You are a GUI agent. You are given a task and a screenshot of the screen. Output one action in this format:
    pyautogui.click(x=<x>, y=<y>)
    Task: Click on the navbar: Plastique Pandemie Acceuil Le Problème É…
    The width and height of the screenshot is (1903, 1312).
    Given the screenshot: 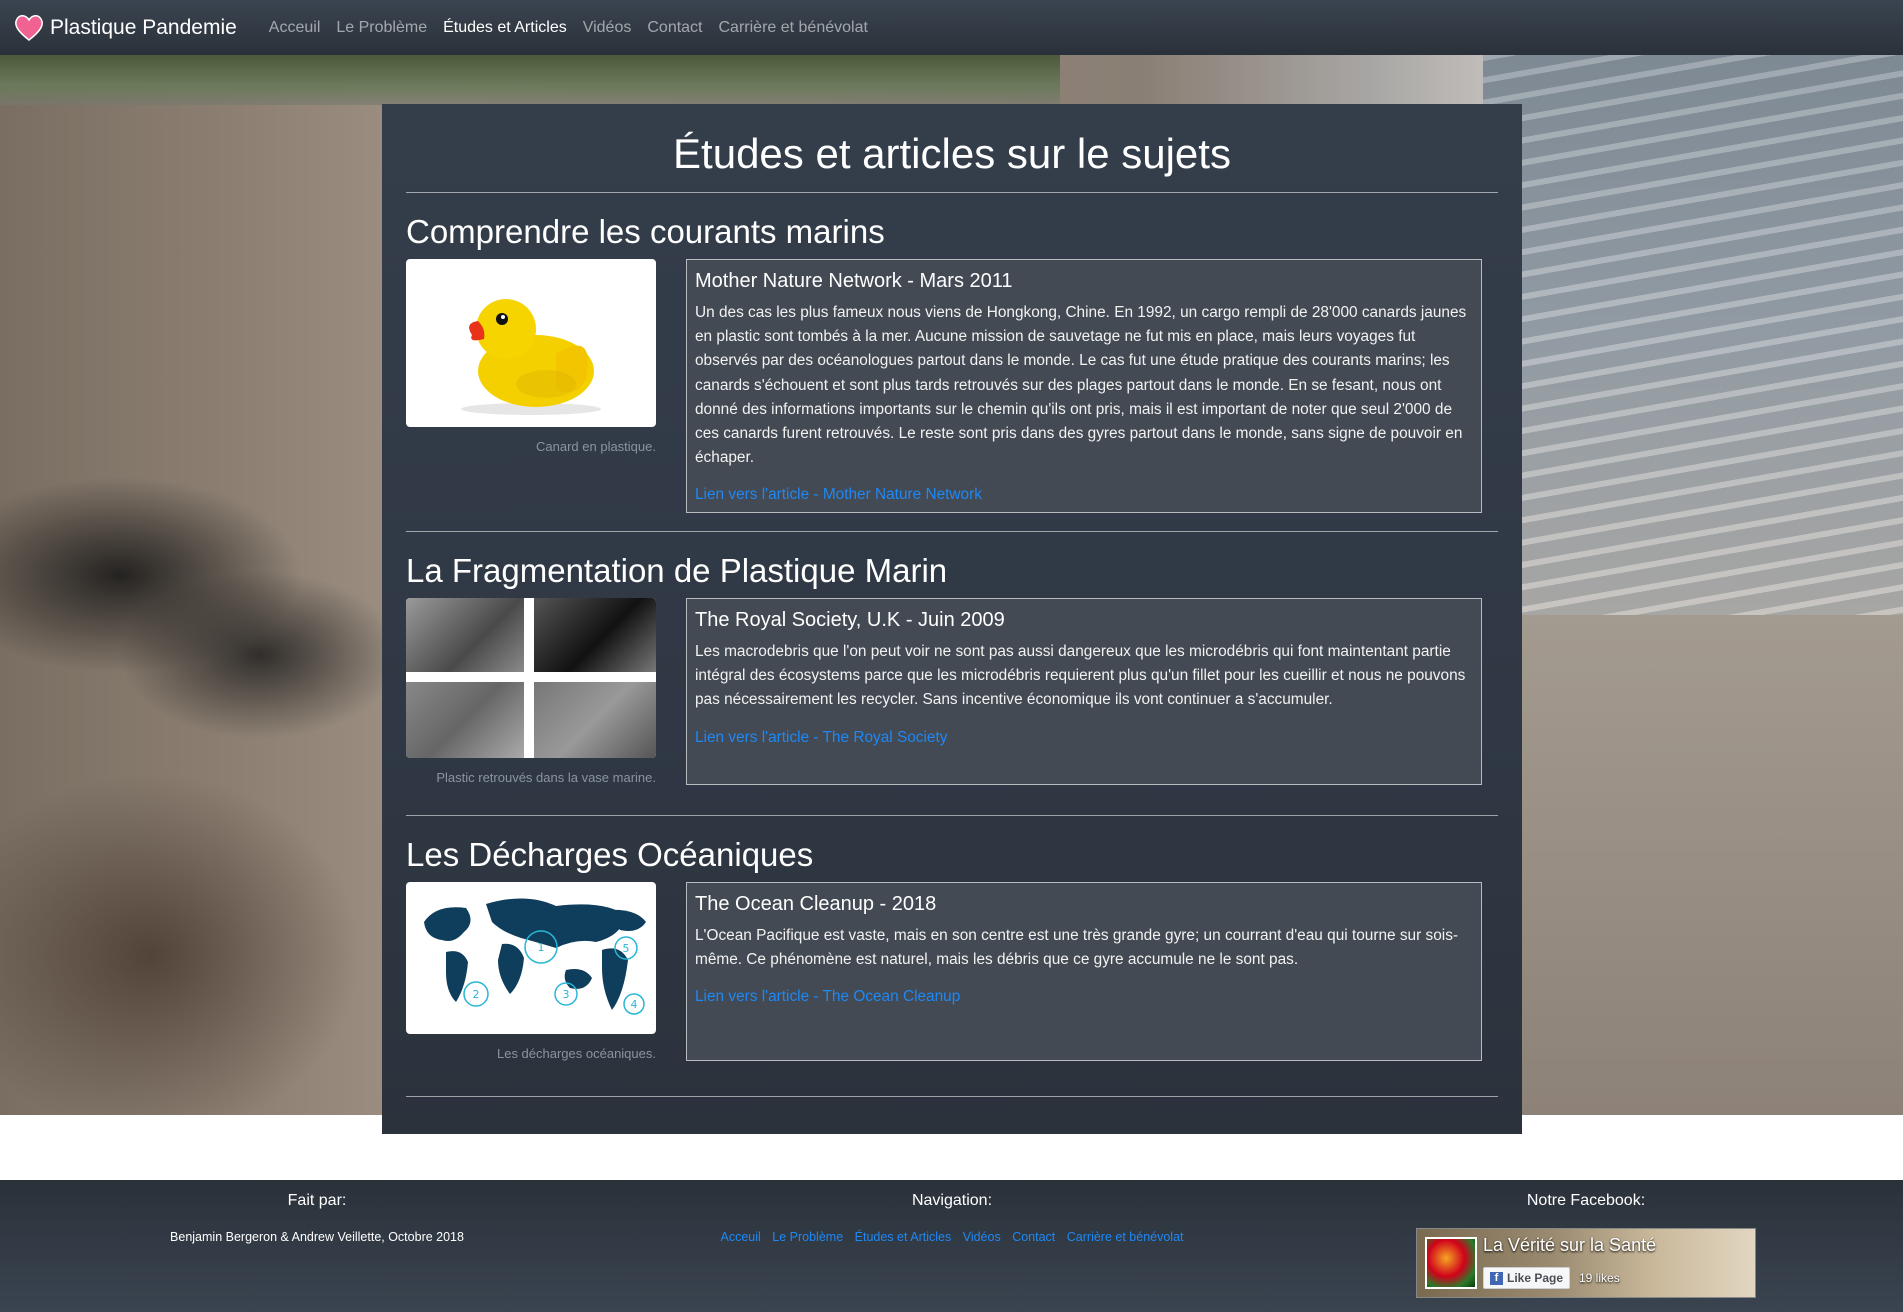 What is the action you would take?
    pyautogui.click(x=951, y=27)
    